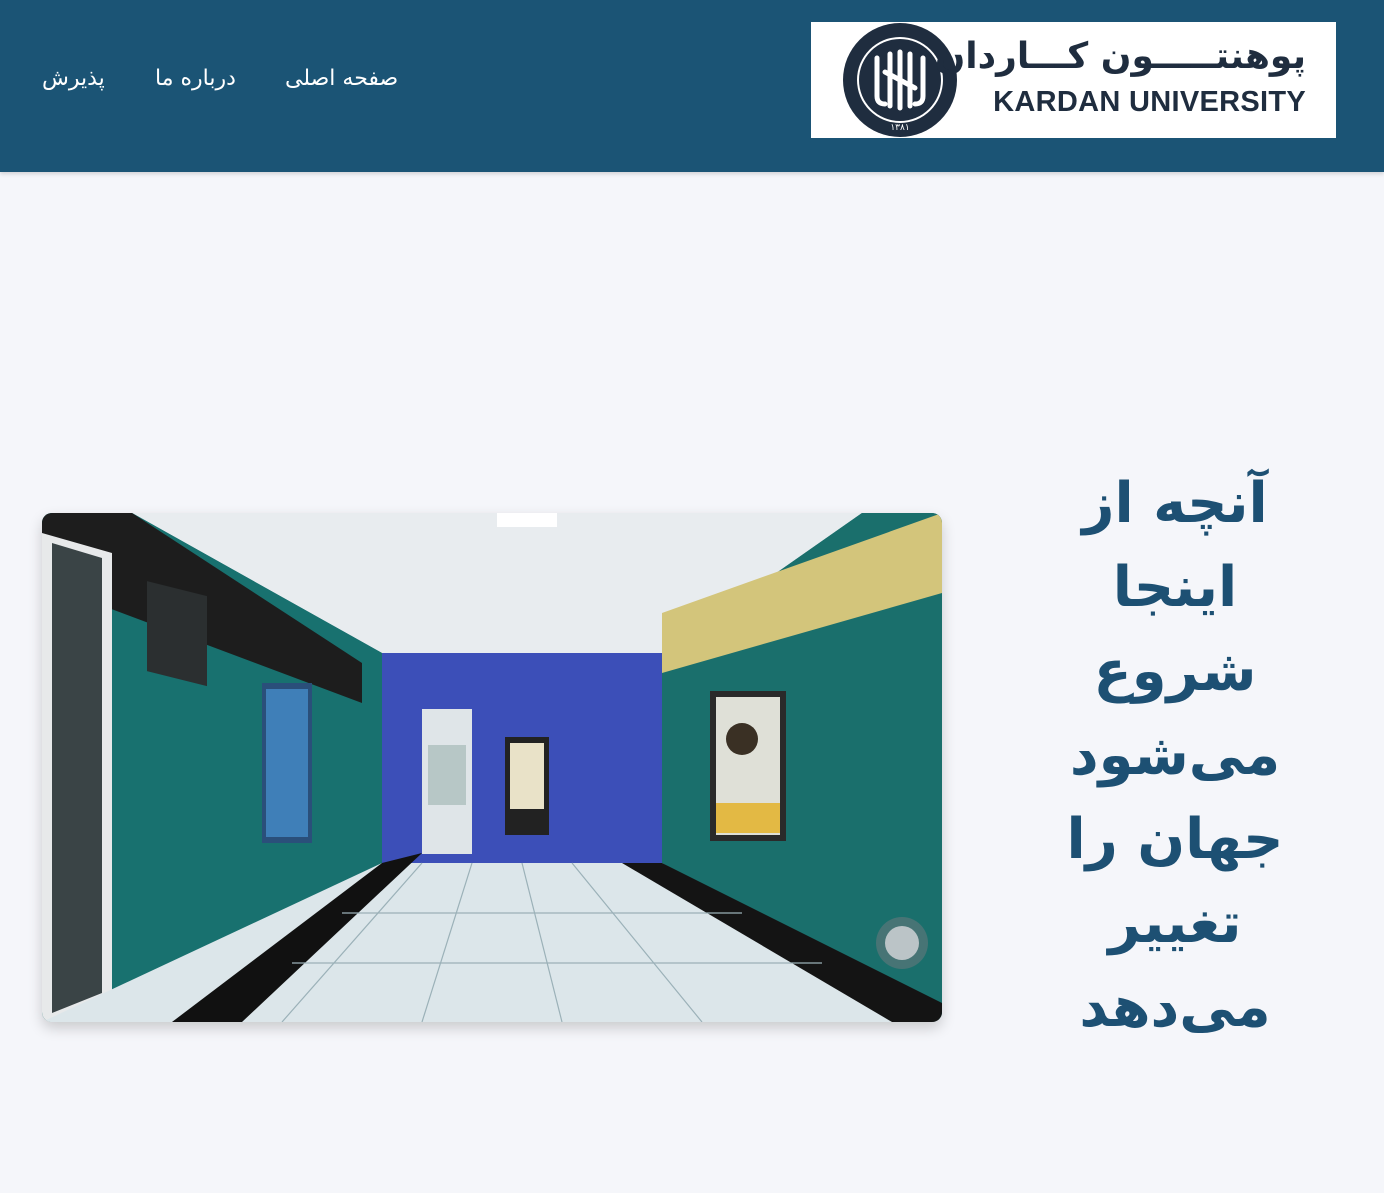 The height and width of the screenshot is (1193, 1384). What do you see at coordinates (1175, 923) in the screenshot?
I see `headline-line: تغییر` at bounding box center [1175, 923].